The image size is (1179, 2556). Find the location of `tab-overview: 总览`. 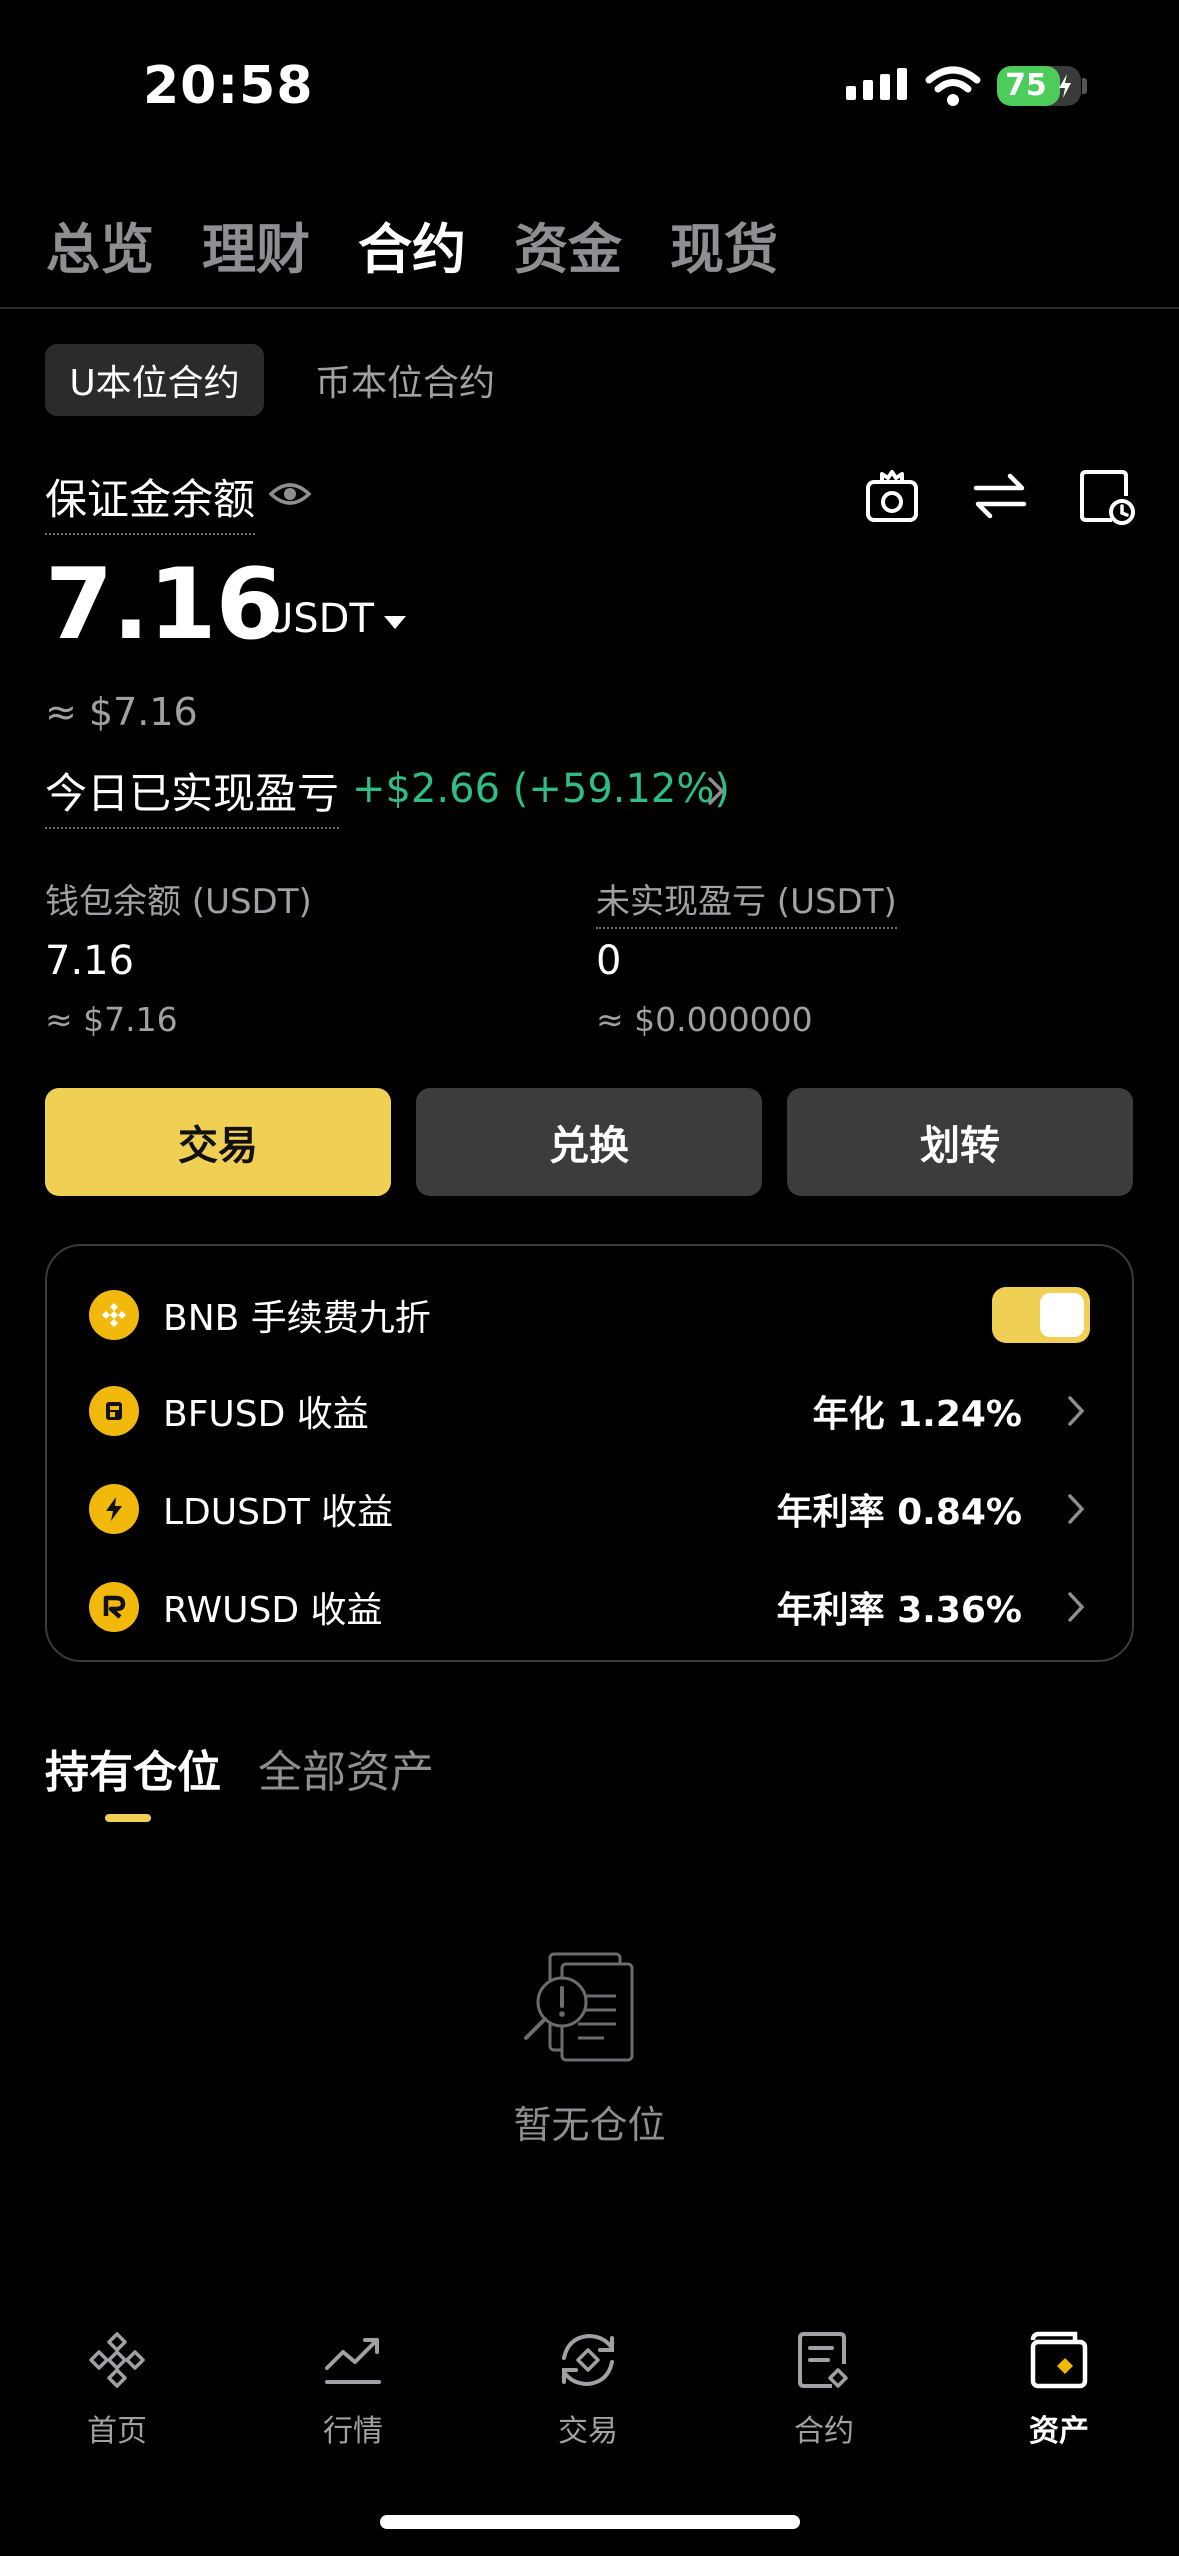

tab-overview: 总览 is located at coordinates (100, 244).